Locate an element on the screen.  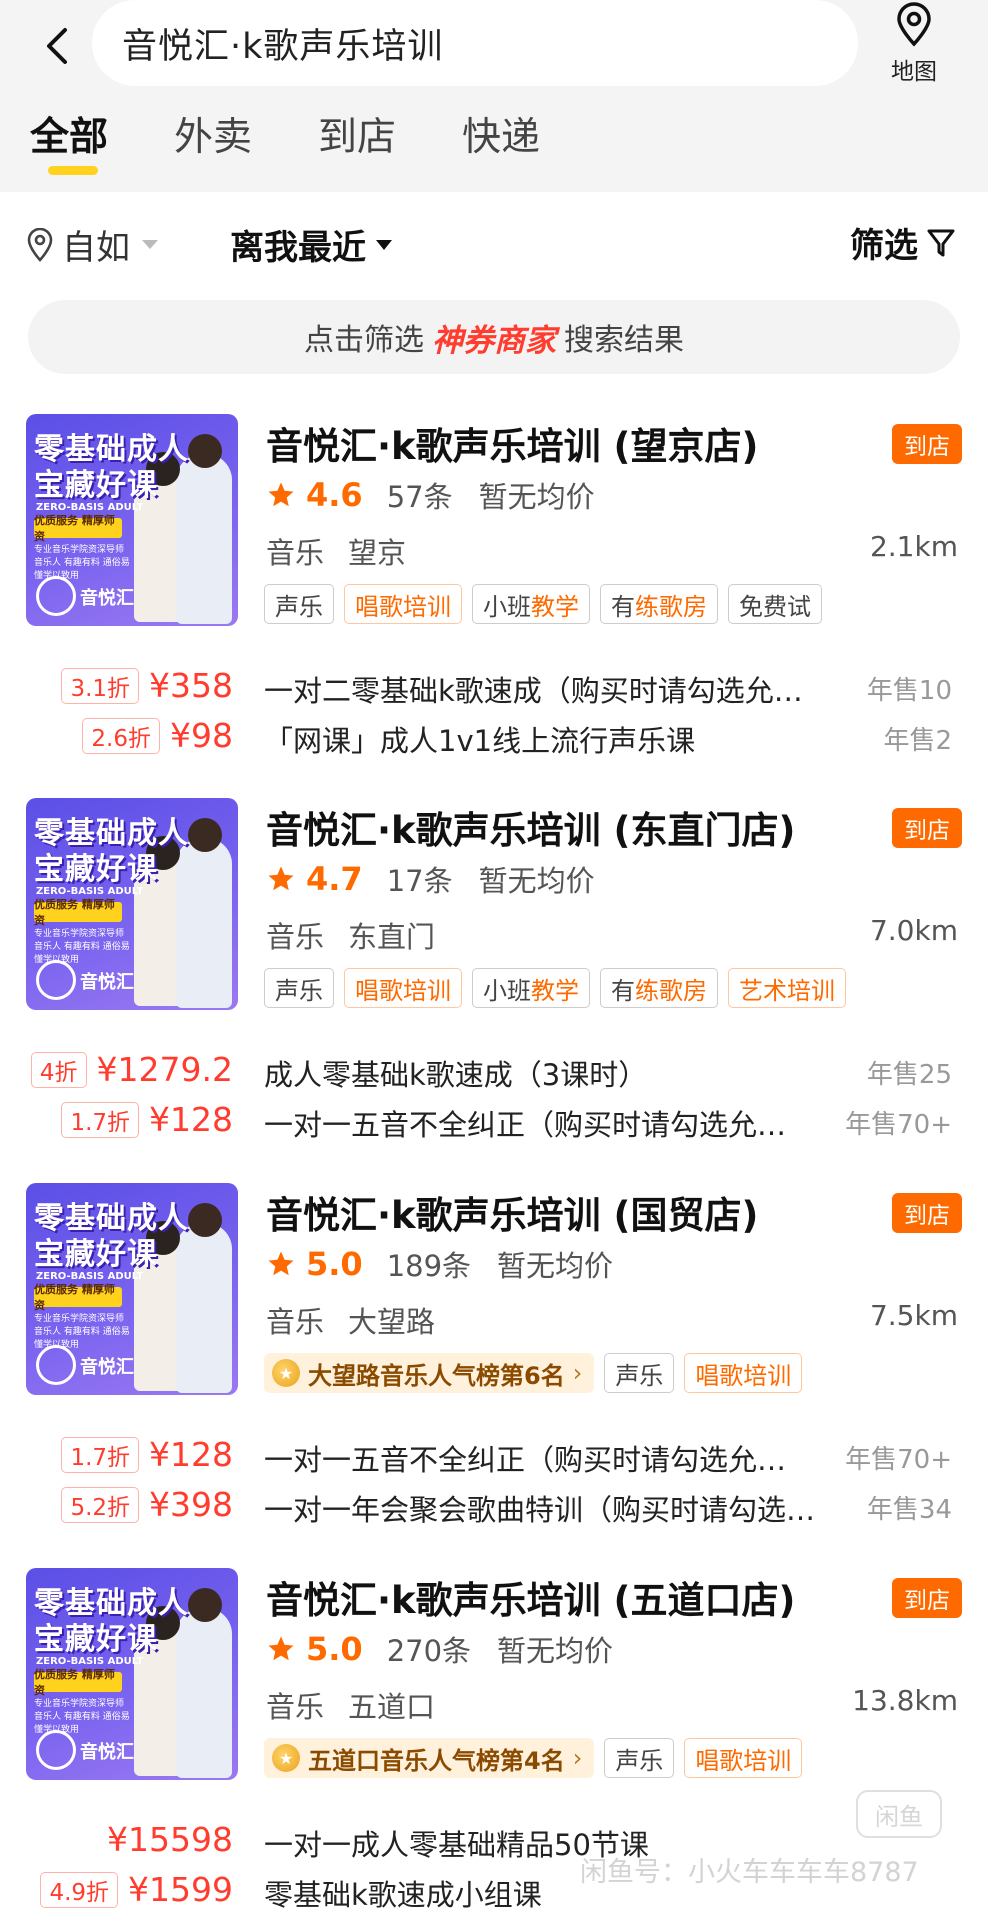
shop-distance: 2.1km is located at coordinates (913, 546).